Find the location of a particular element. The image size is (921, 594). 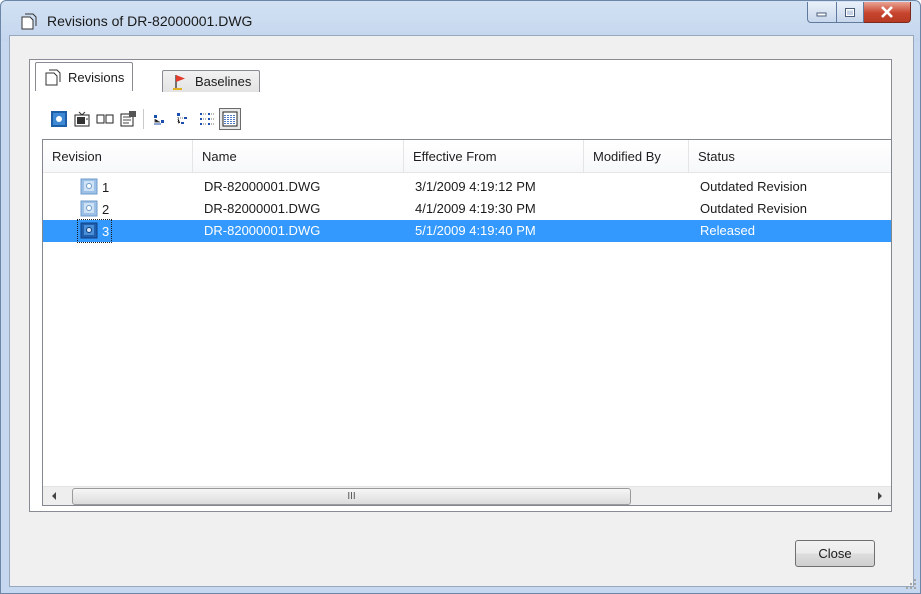

scroll-right-button is located at coordinates (880, 496).